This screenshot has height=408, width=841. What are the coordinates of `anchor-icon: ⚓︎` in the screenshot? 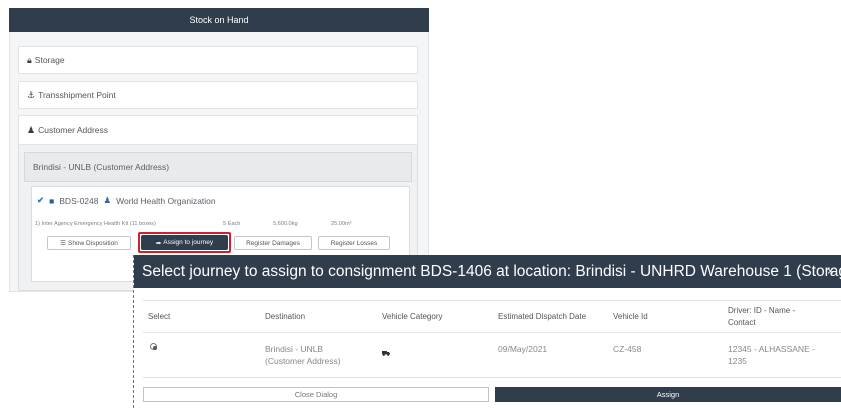 It's located at (31, 94).